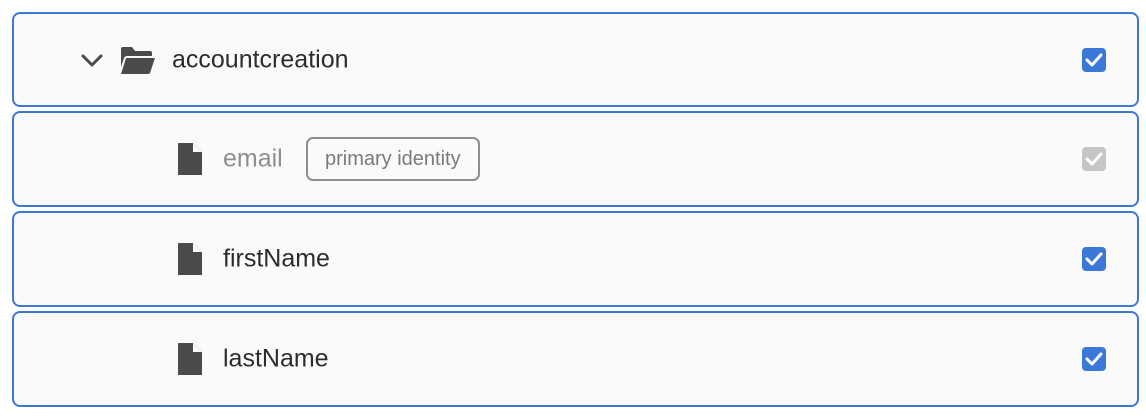  Describe the element at coordinates (253, 158) in the screenshot. I see `field-name: email` at that location.